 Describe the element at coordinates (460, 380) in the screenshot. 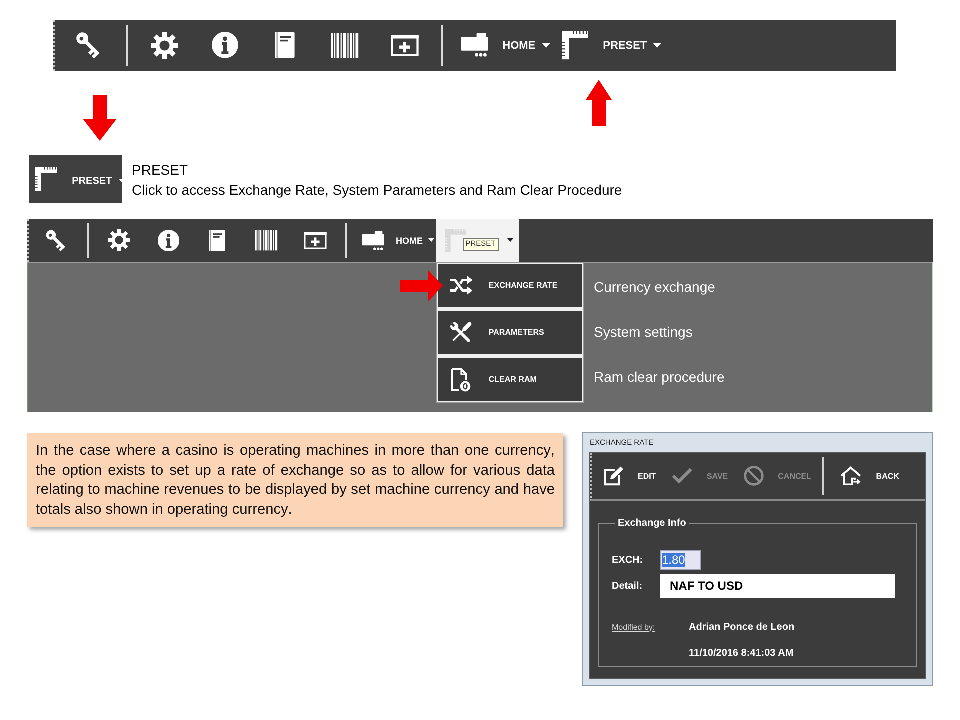

I see `document-icon` at that location.